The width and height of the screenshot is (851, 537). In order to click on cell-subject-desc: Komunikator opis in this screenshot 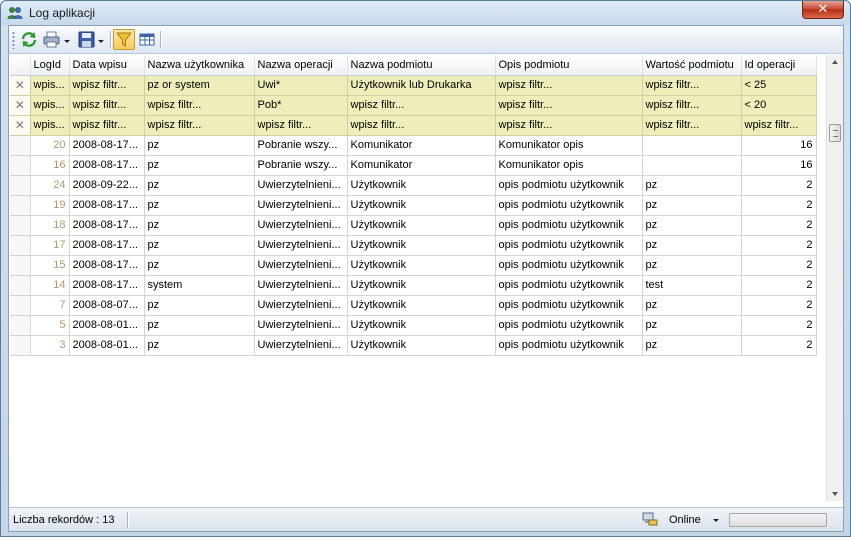, I will do `click(569, 145)`.